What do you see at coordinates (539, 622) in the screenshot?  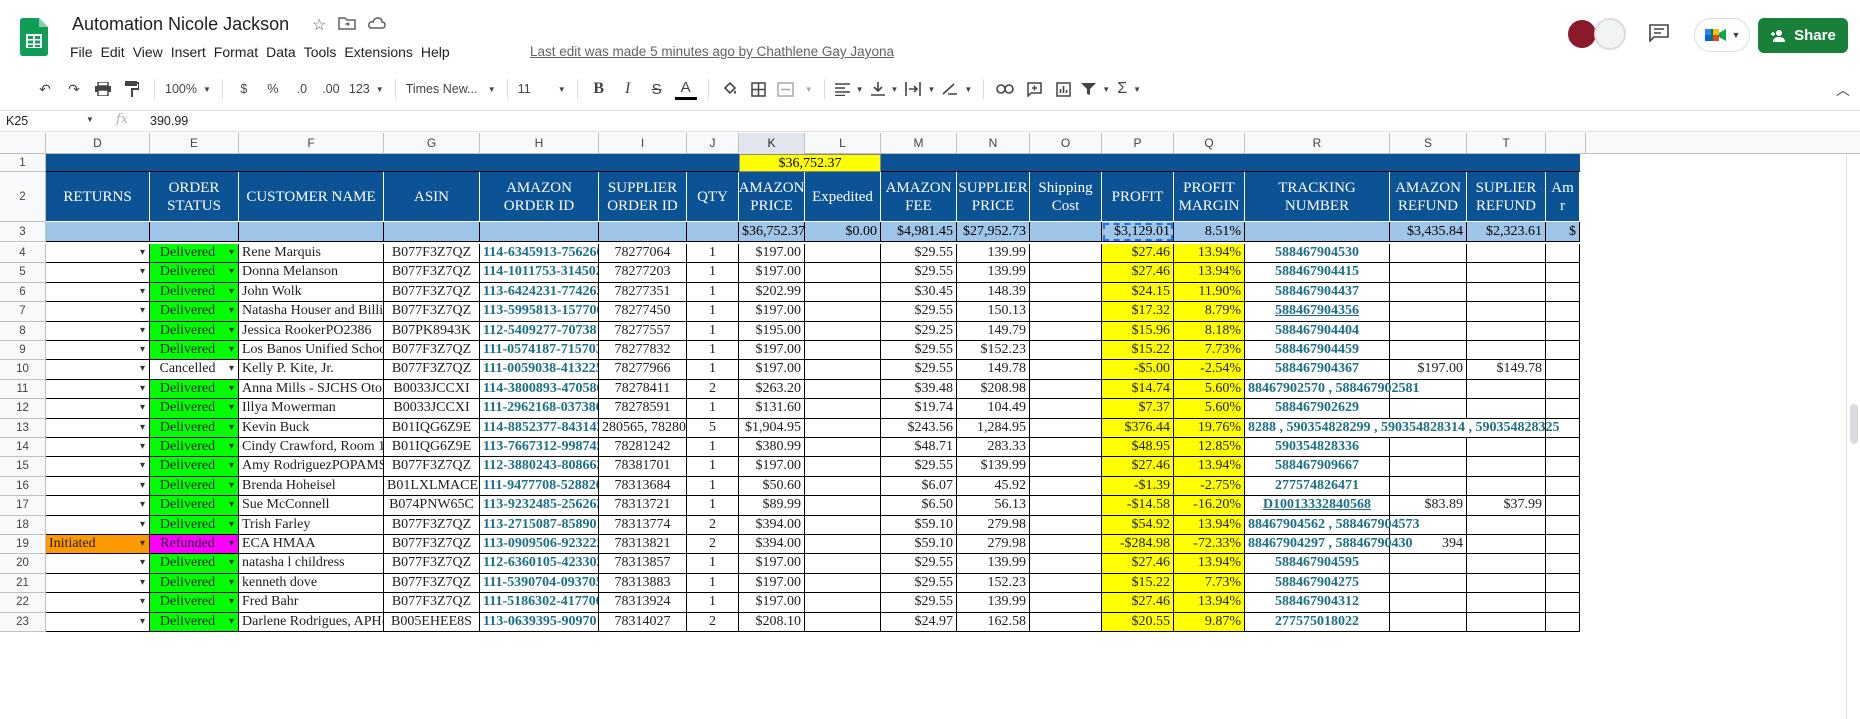 I see `cell-order: 113-0639395-9097018` at bounding box center [539, 622].